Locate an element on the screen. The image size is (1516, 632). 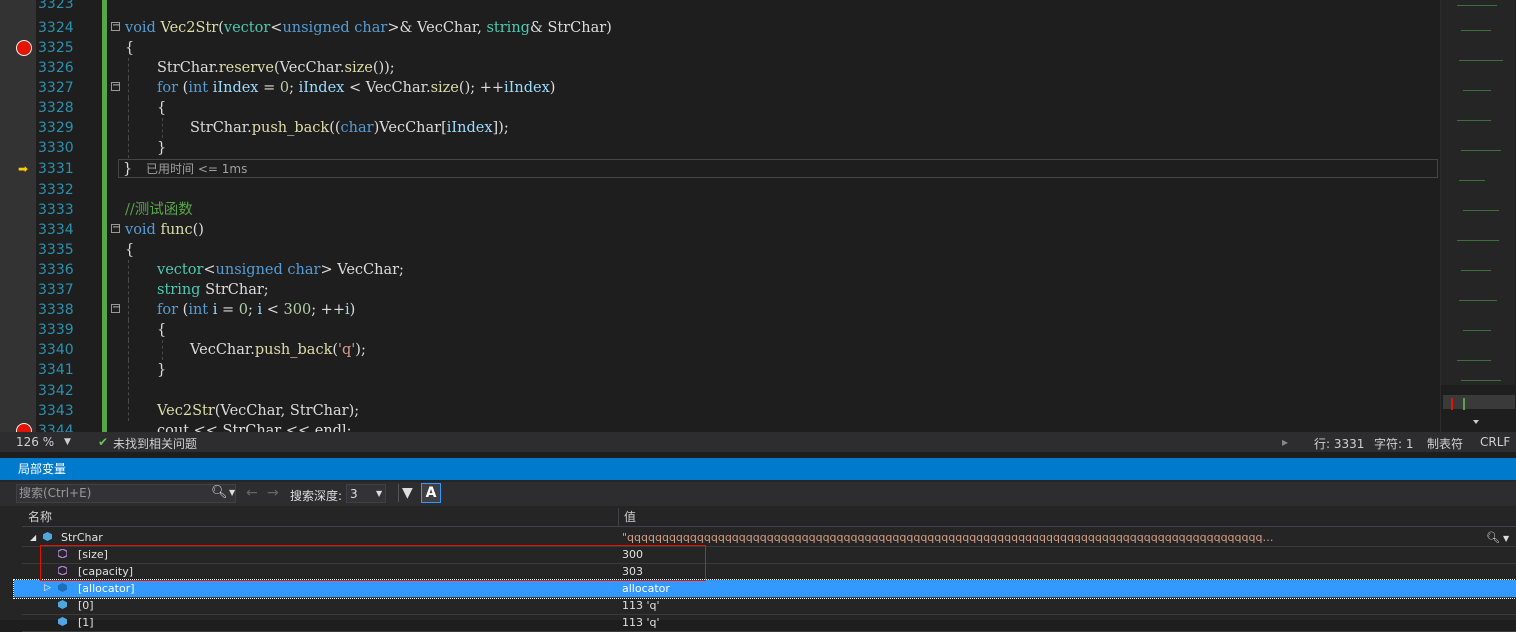
column-divider is located at coordinates (618, 517).